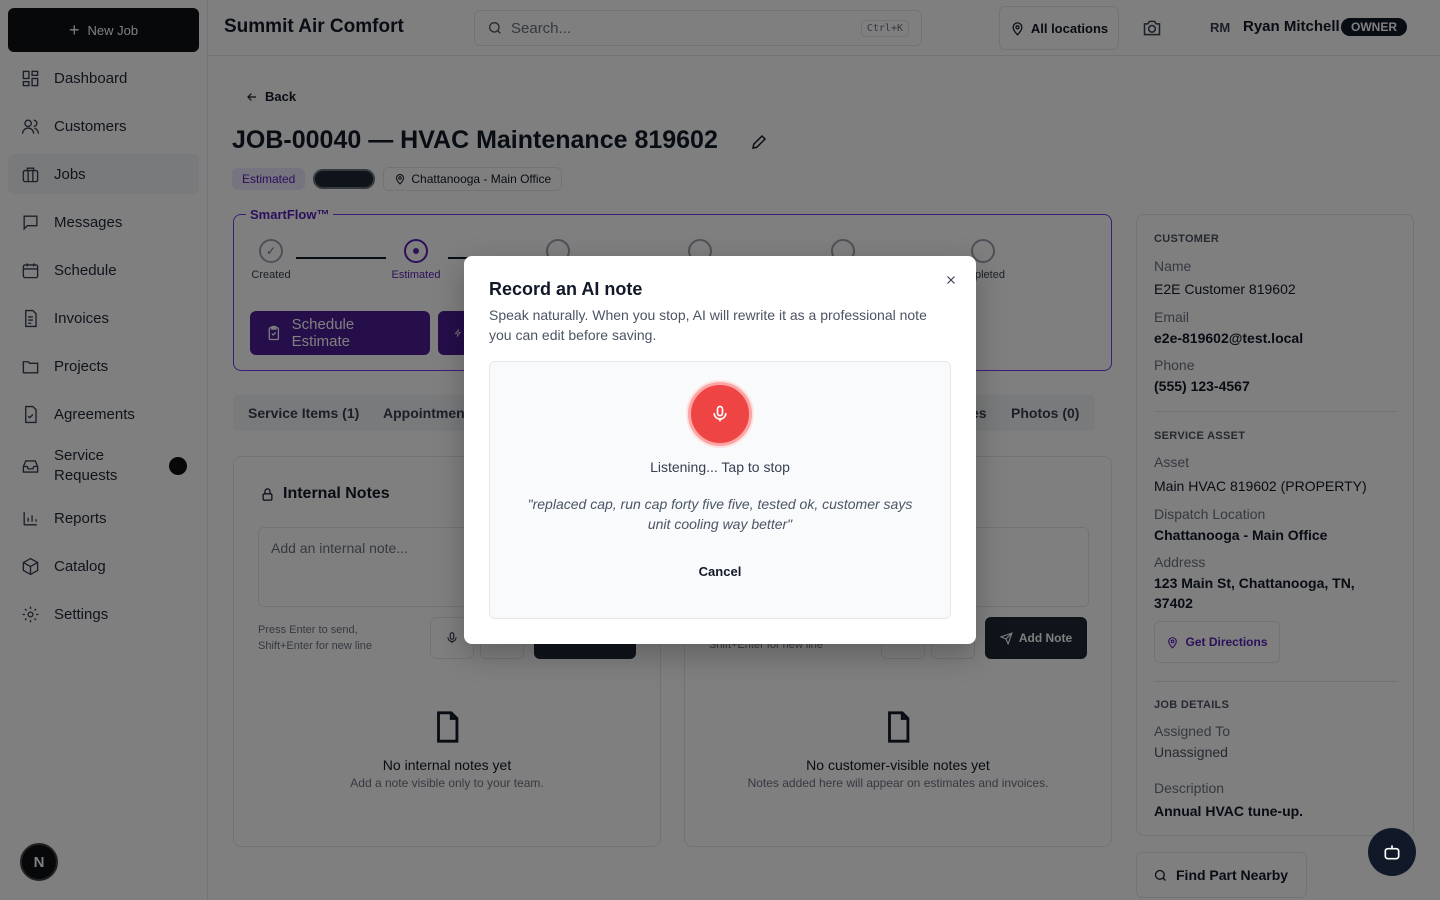 This screenshot has width=1440, height=900. I want to click on cancel-button: Cancel, so click(720, 572).